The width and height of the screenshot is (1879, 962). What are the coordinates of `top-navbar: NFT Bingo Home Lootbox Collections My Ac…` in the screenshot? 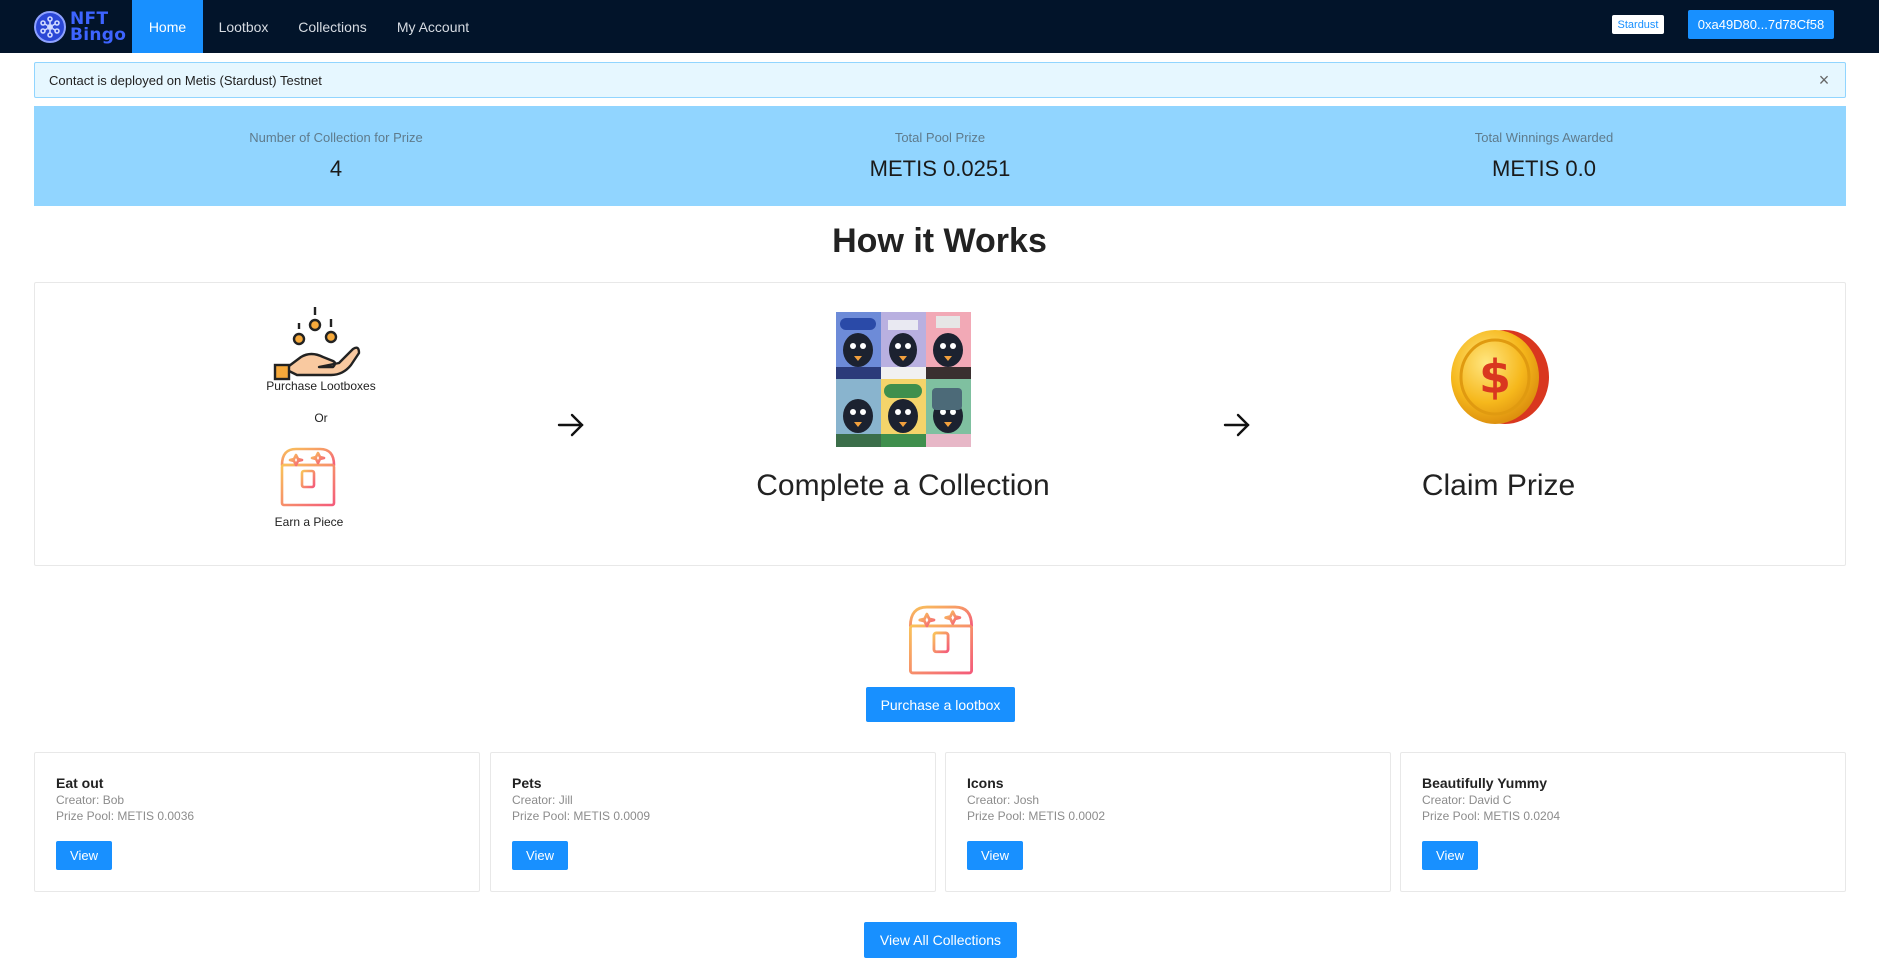 It's located at (939, 26).